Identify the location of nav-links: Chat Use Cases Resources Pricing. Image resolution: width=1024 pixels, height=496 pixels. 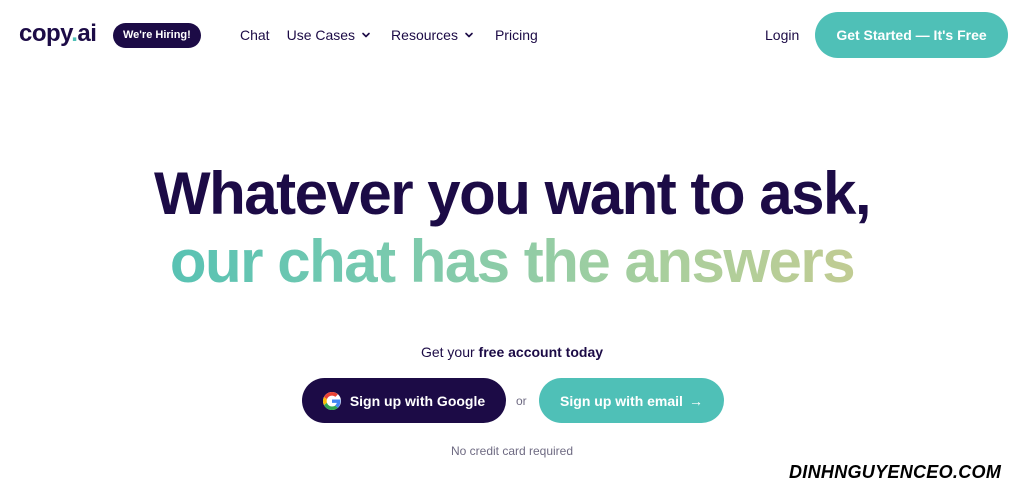
(389, 35).